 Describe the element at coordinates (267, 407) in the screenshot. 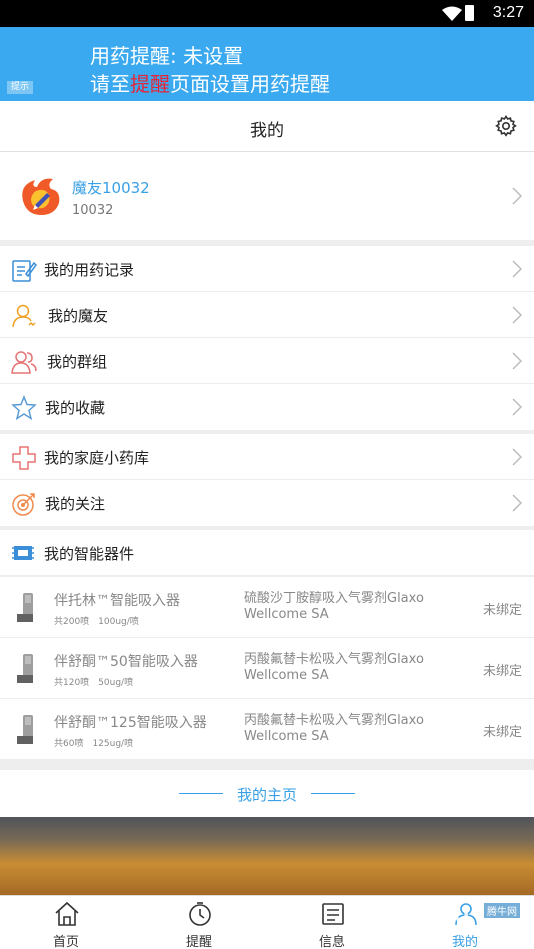

I see `menu-item-favorites: 我的收藏` at that location.